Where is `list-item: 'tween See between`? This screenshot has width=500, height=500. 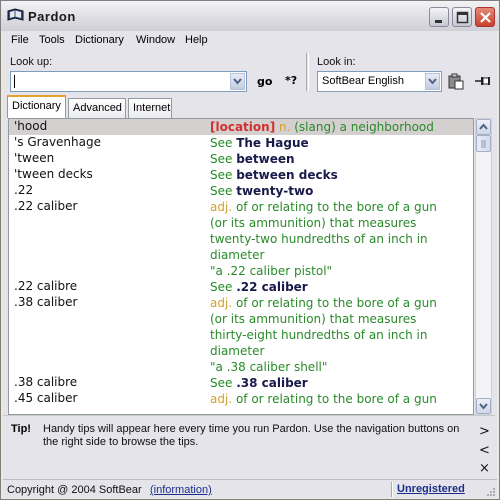
list-item: 'tween See between is located at coordinates (241, 159).